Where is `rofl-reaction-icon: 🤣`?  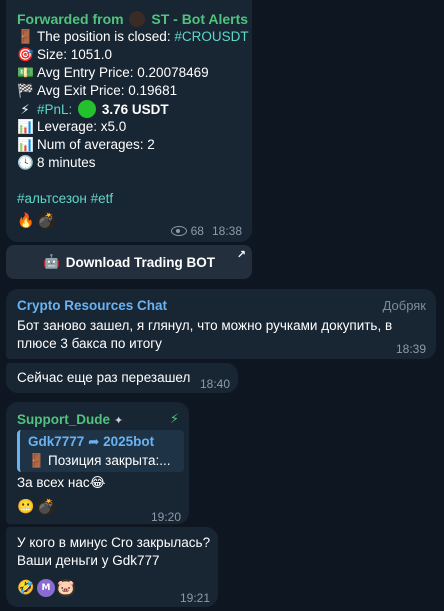
rofl-reaction-icon: 🤣 is located at coordinates (26, 588).